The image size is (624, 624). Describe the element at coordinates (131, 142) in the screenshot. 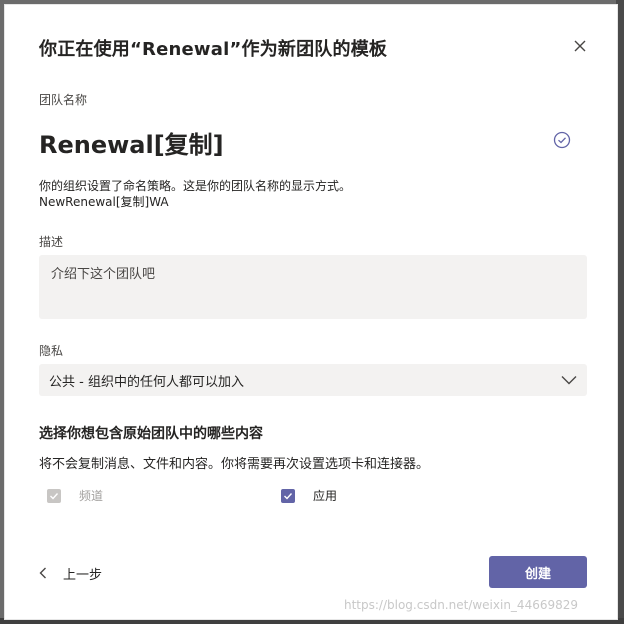

I see `team-name-field: Renewal[复制]` at that location.